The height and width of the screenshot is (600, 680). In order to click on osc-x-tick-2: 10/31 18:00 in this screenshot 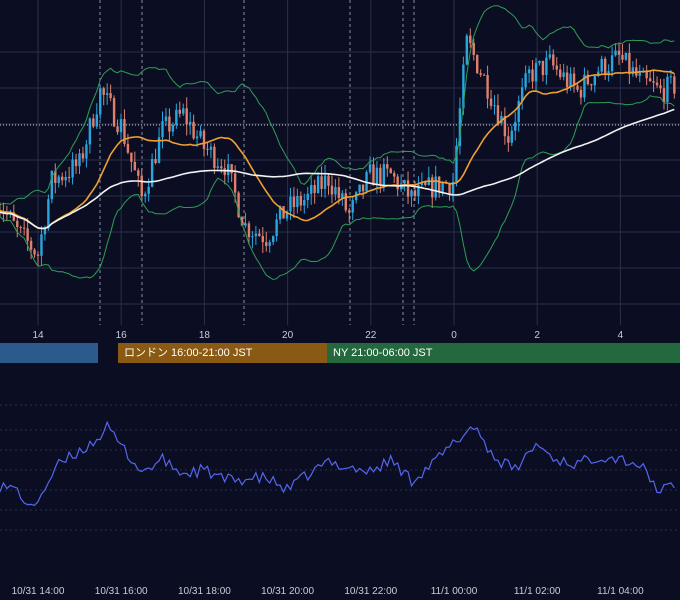, I will do `click(204, 591)`.